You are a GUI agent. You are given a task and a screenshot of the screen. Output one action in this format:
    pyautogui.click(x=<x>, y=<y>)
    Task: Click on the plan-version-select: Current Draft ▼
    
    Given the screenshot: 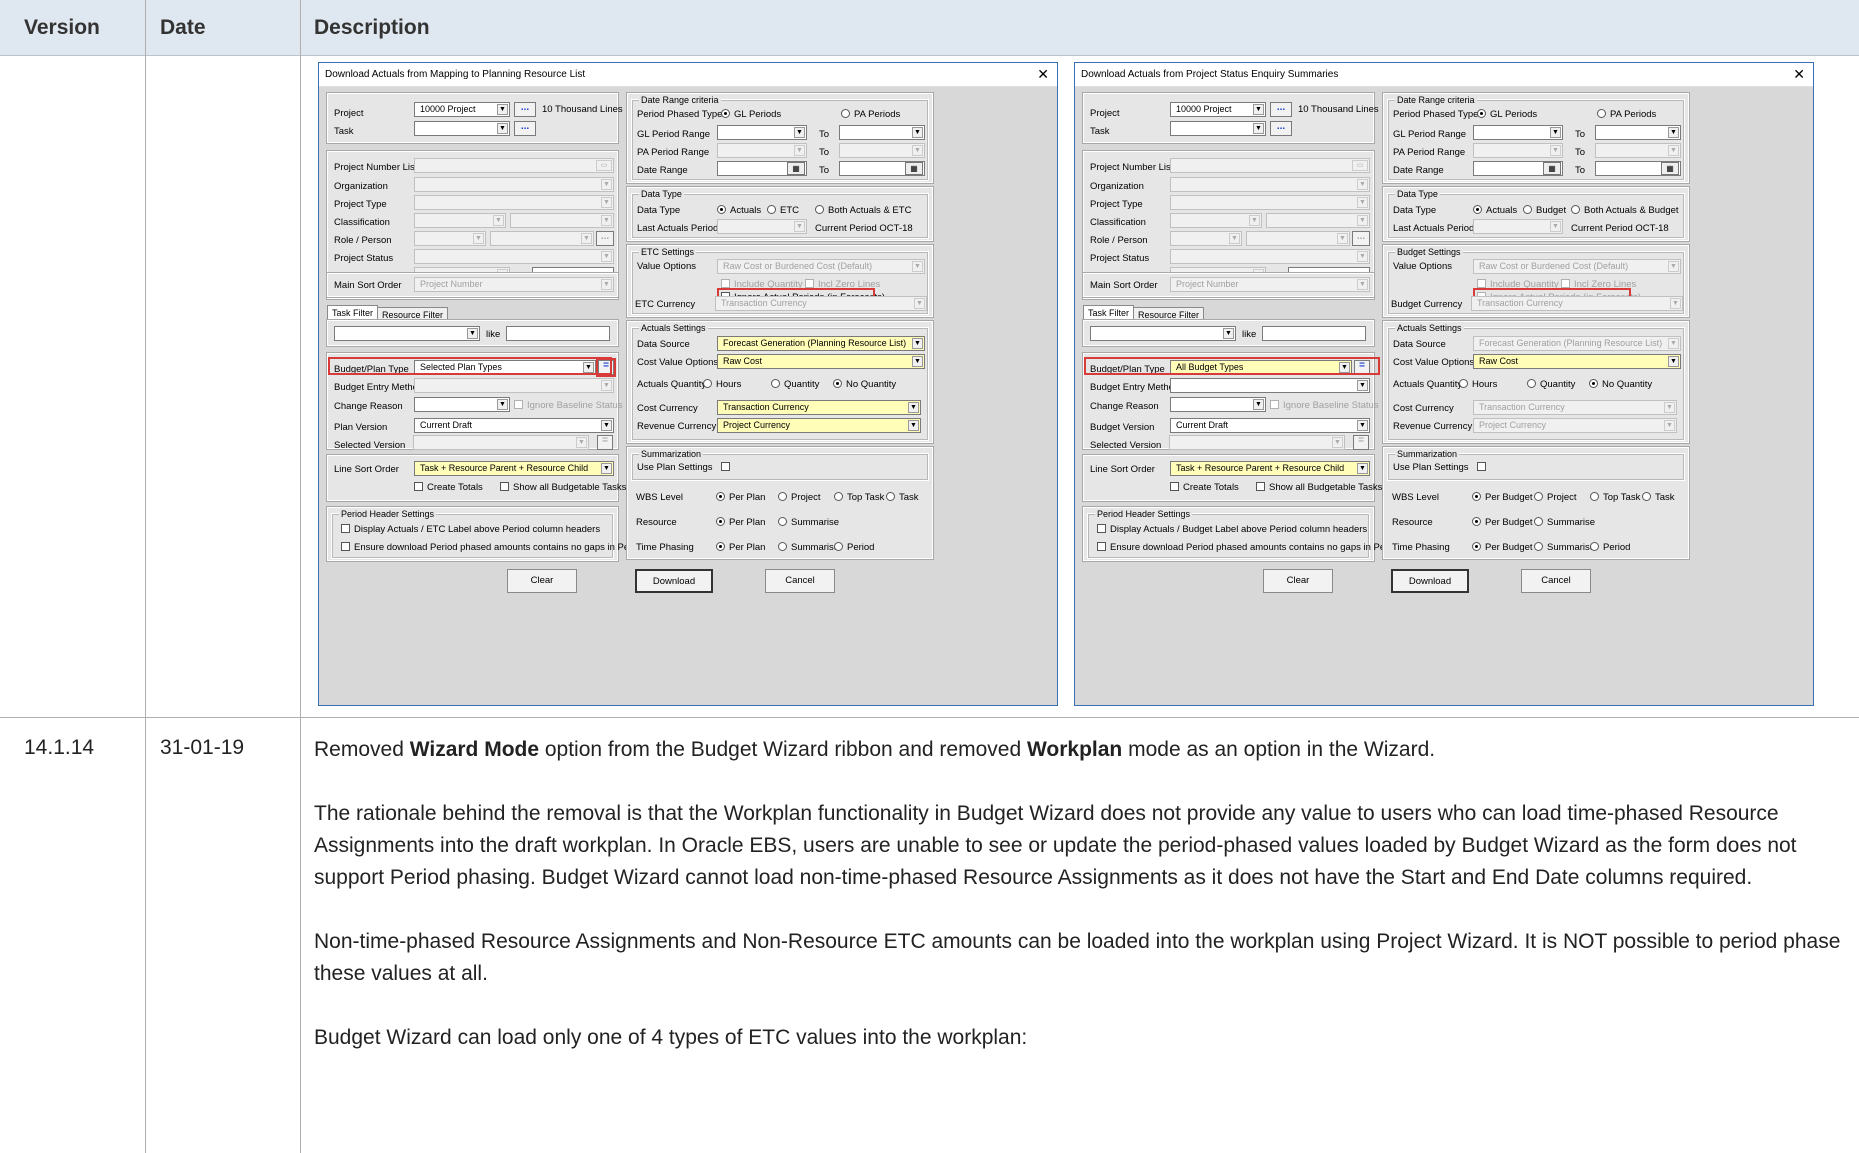 What is the action you would take?
    pyautogui.click(x=1270, y=425)
    